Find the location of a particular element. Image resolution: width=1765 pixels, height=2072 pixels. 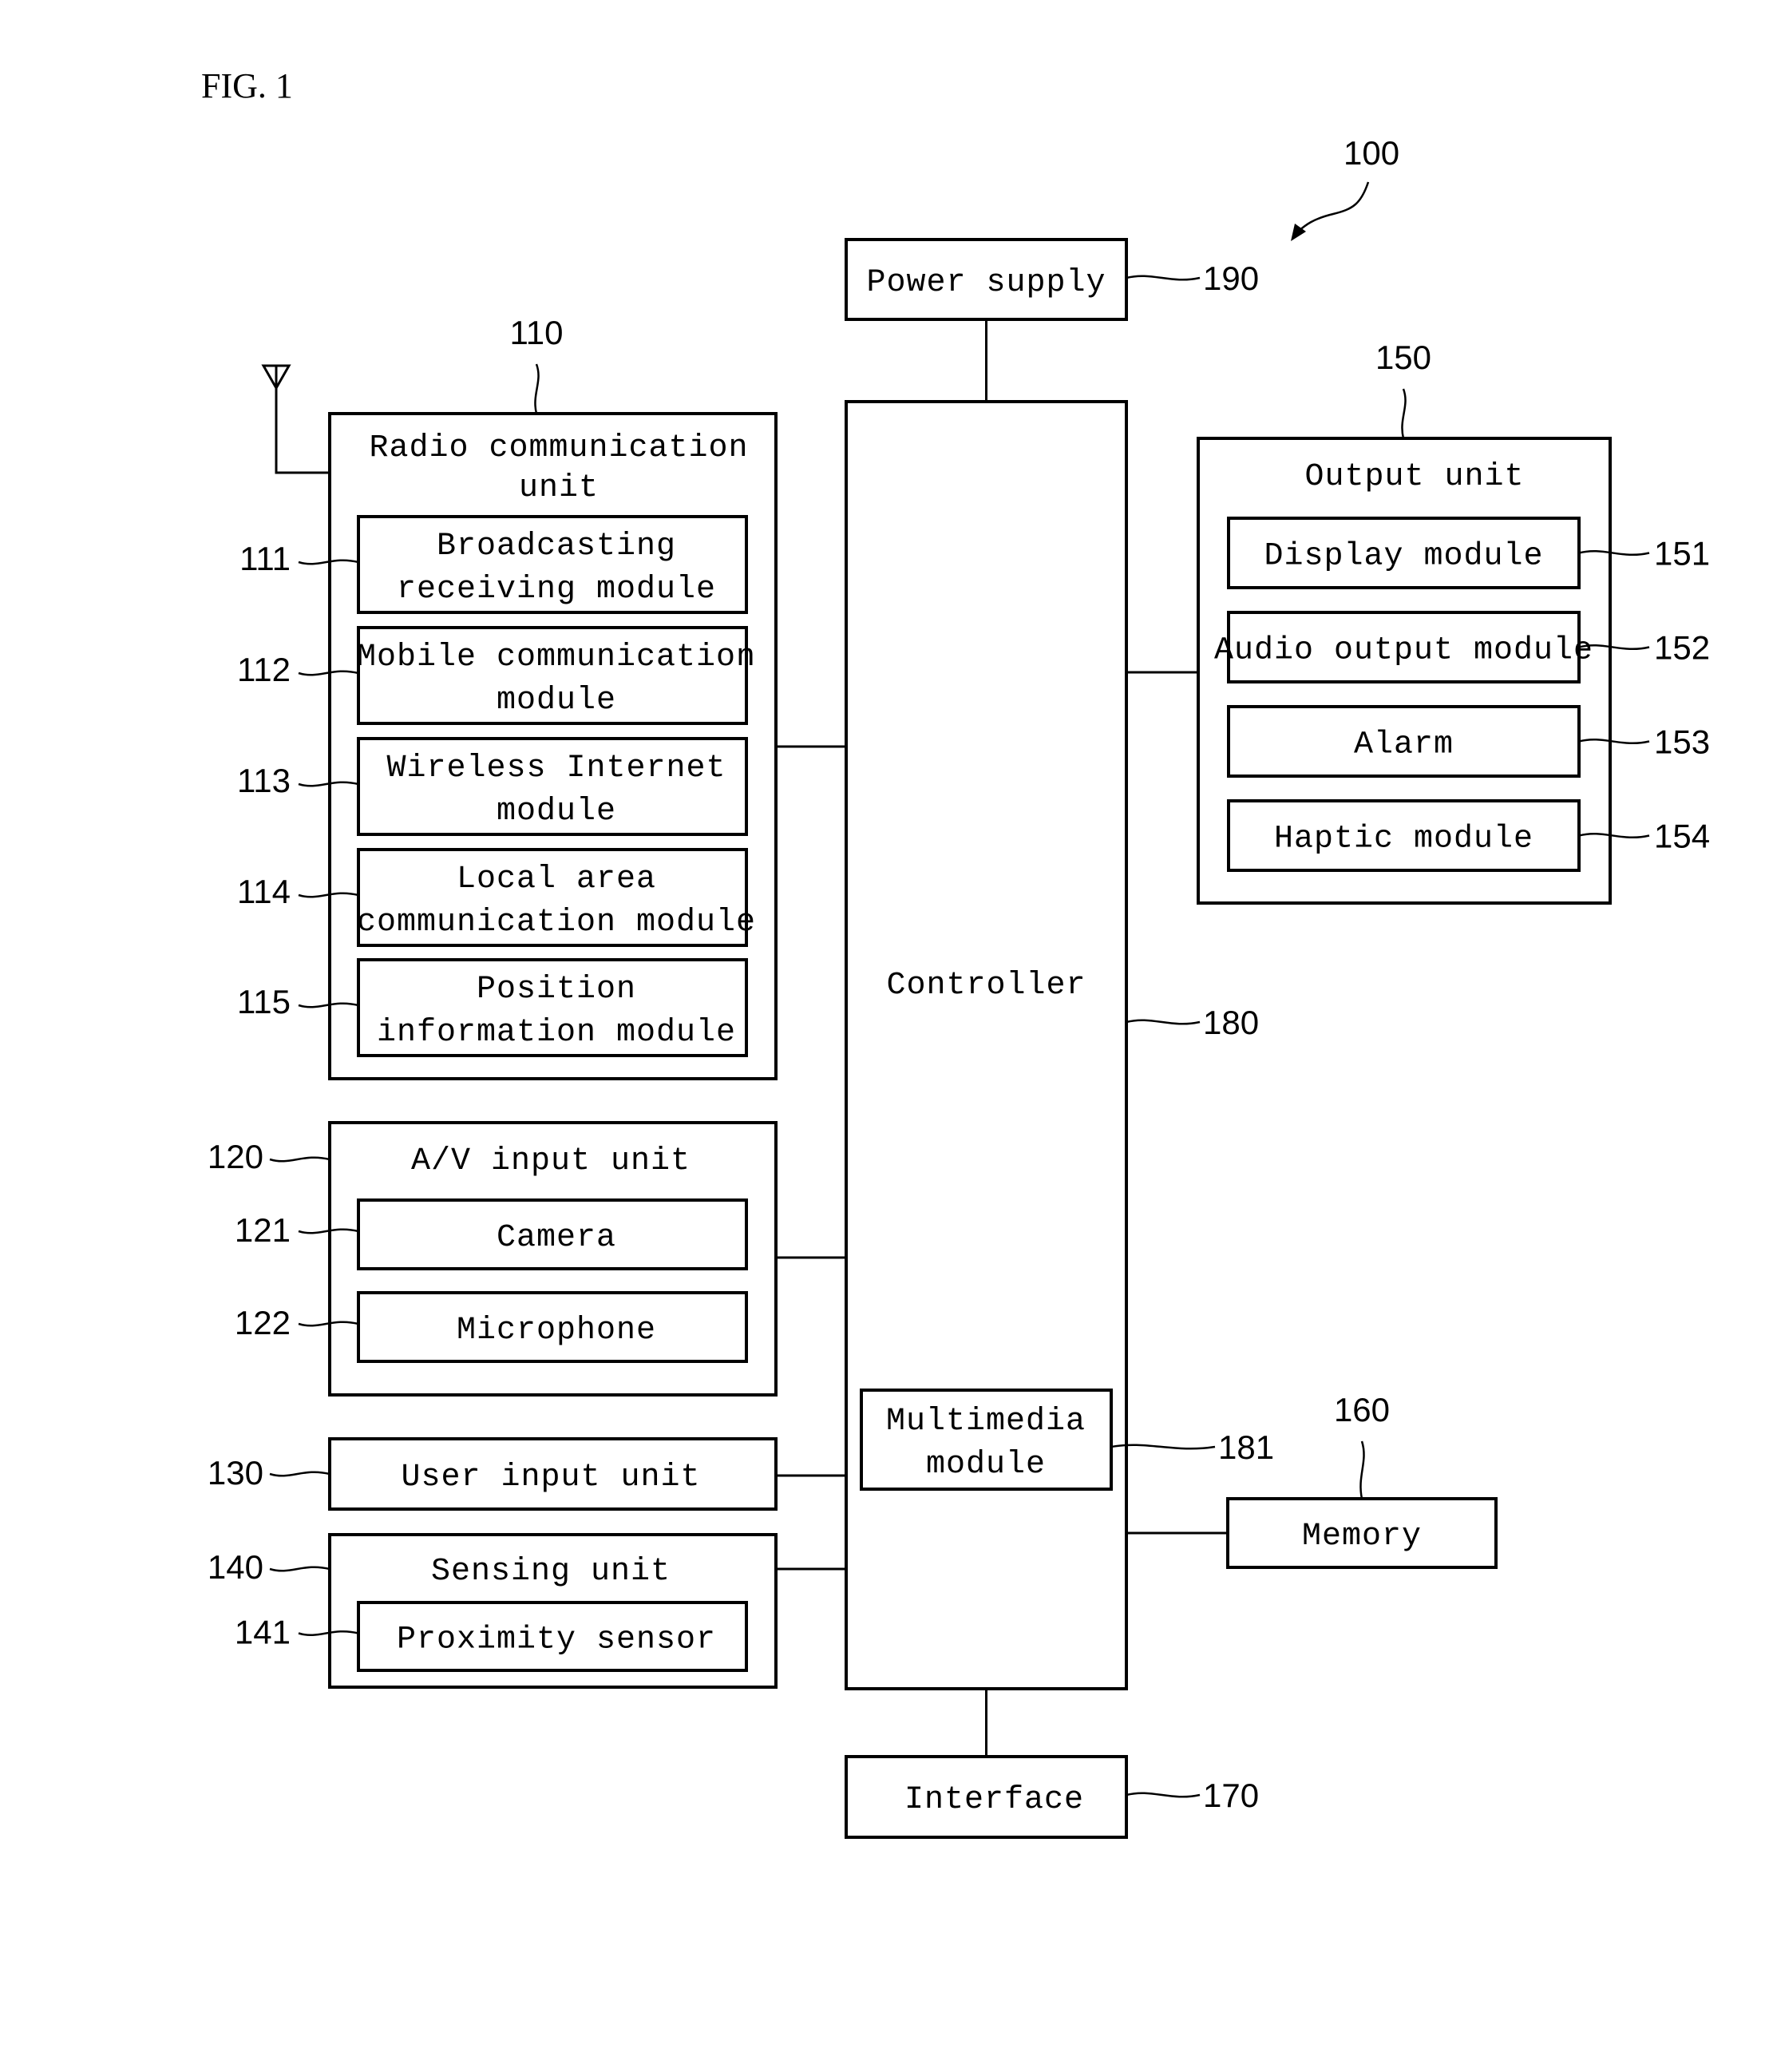

memory-label: Memory is located at coordinates (1362, 1537).